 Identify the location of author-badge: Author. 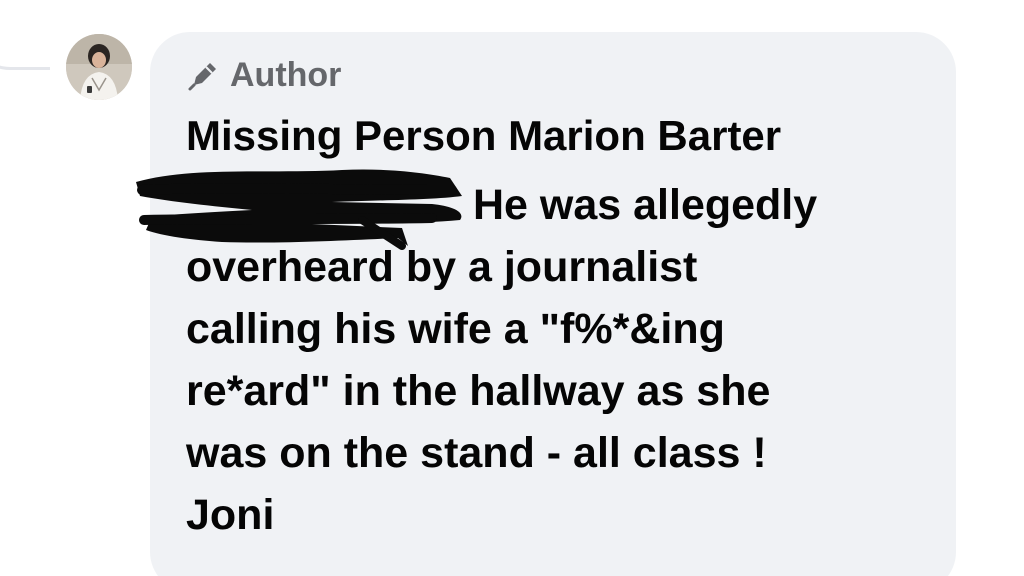
(263, 75).